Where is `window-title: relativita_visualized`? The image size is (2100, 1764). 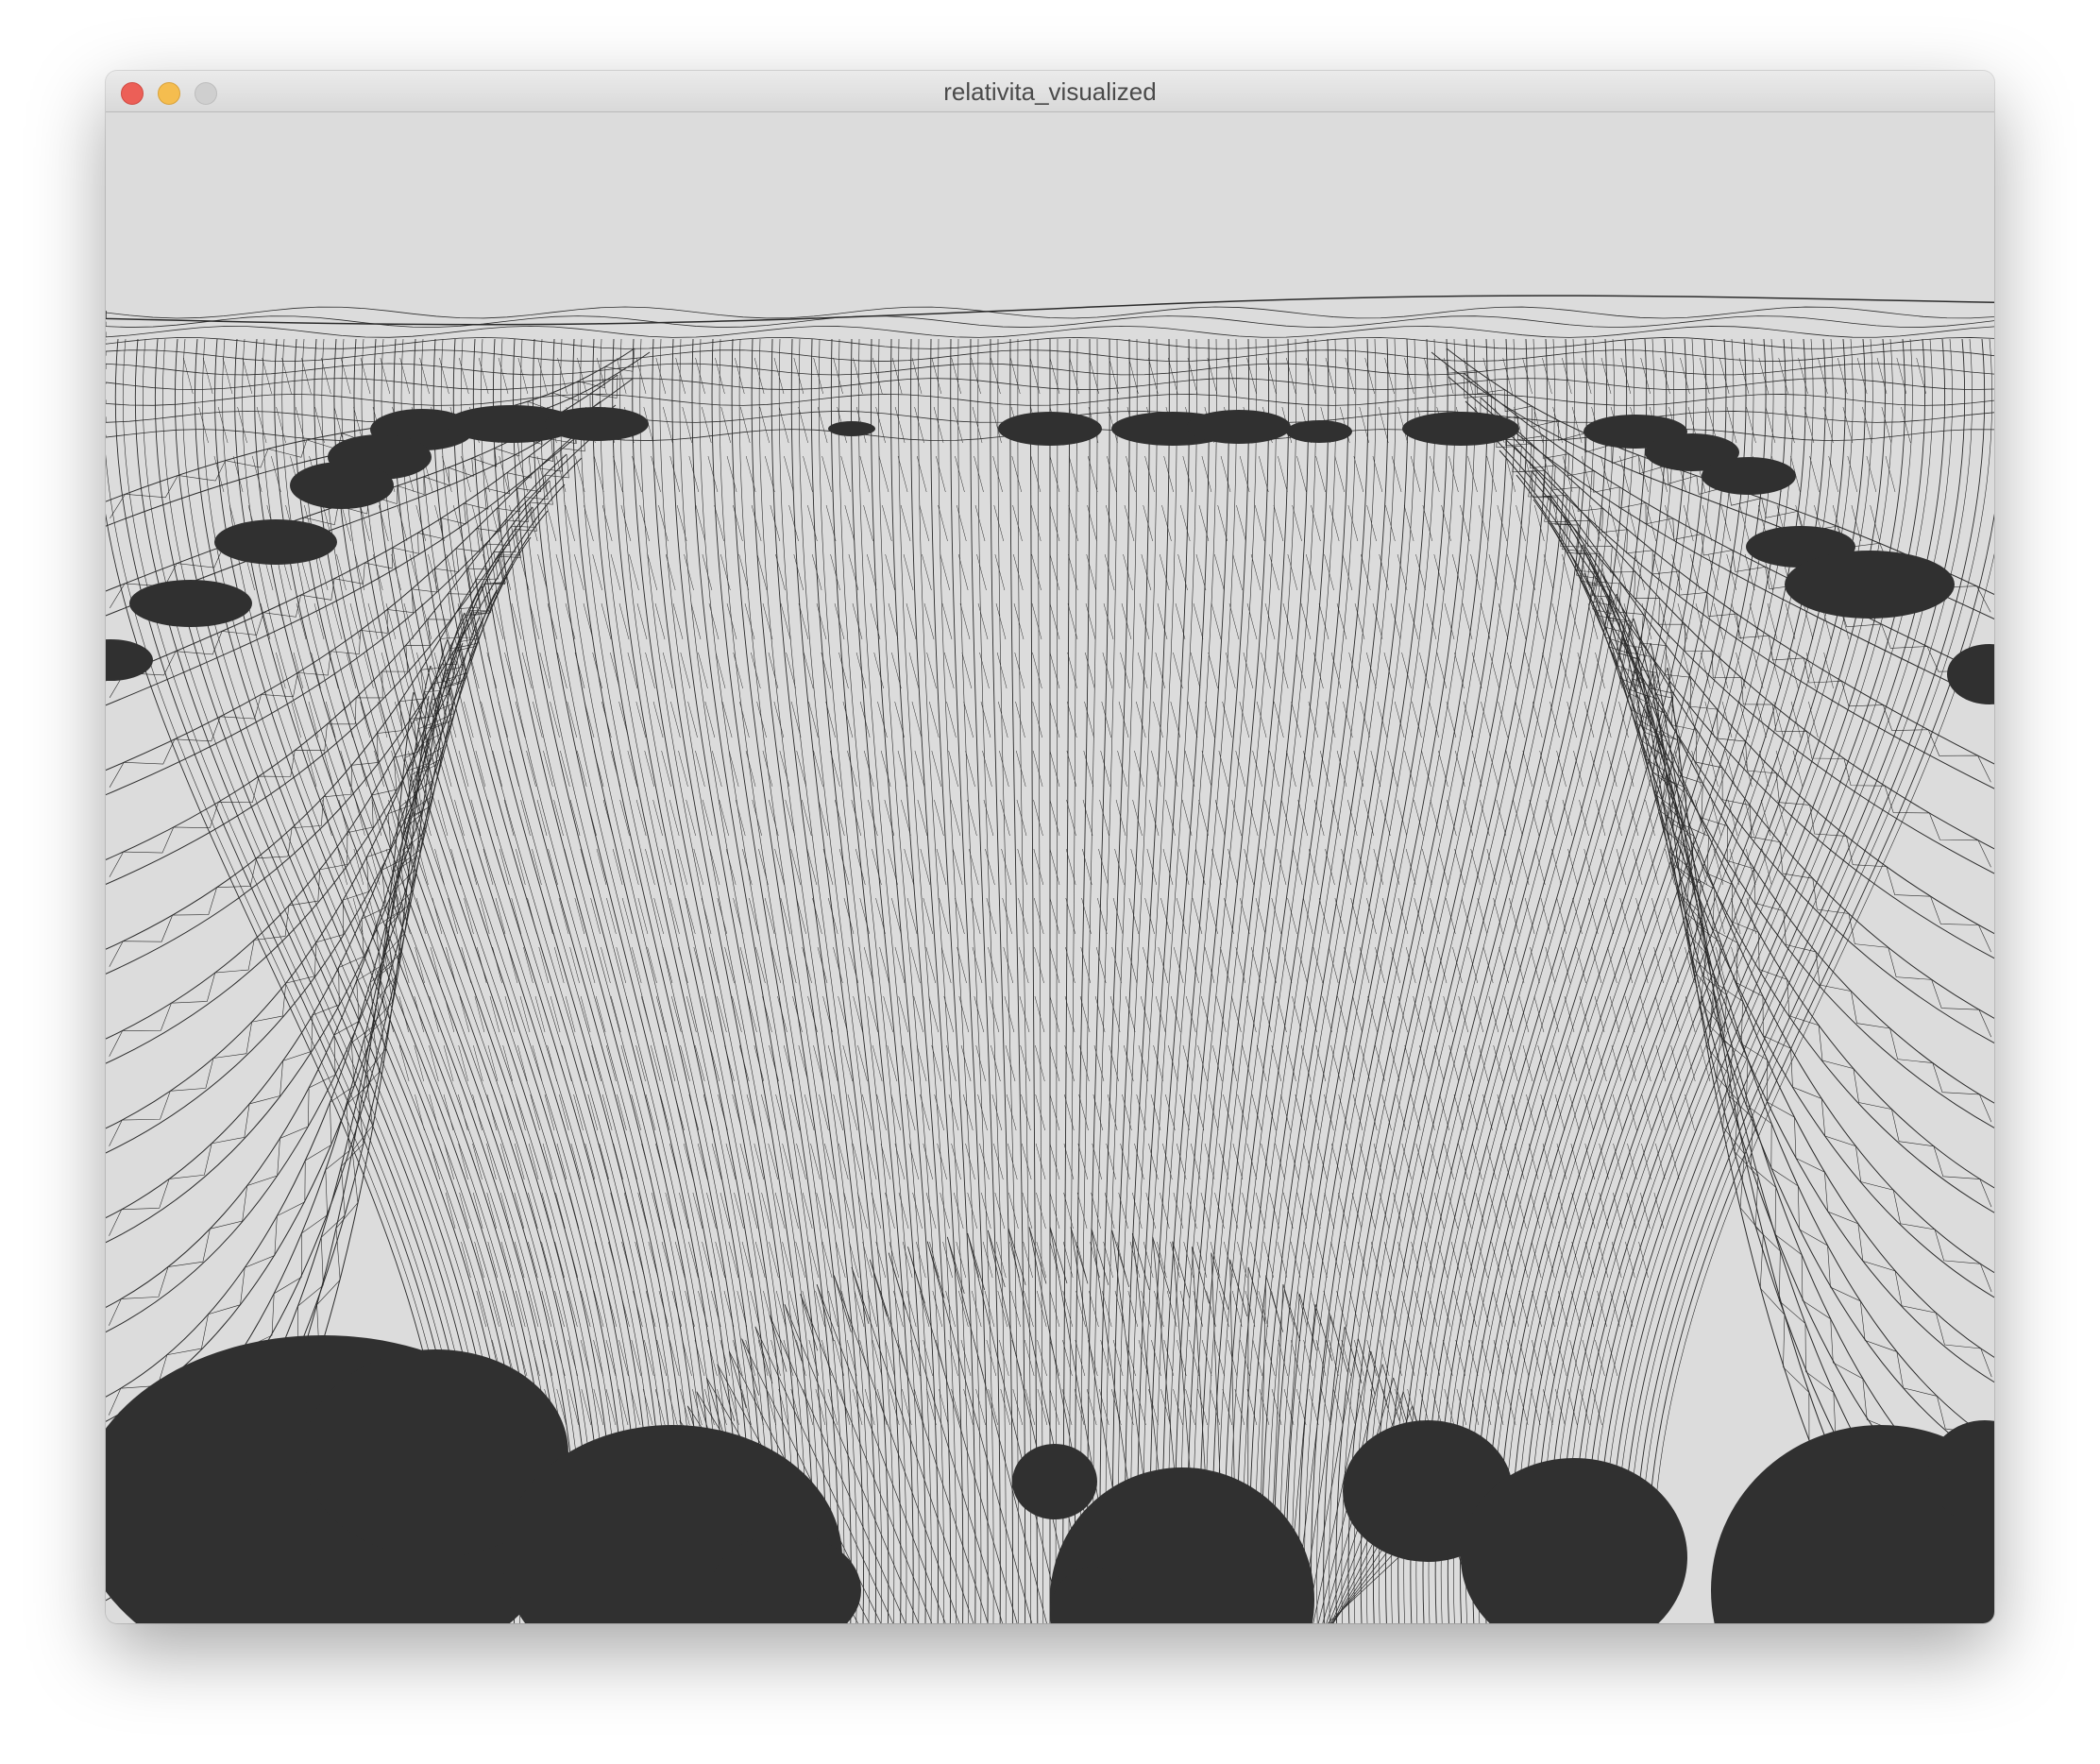
window-title: relativita_visualized is located at coordinates (1050, 91).